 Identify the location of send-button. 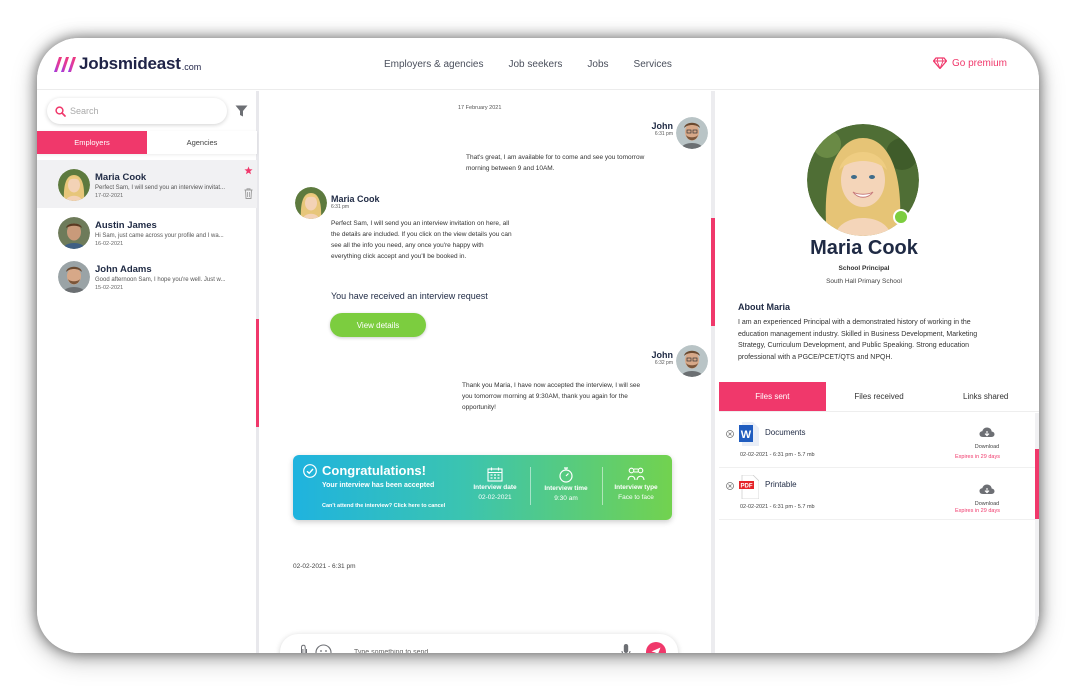
(656, 647).